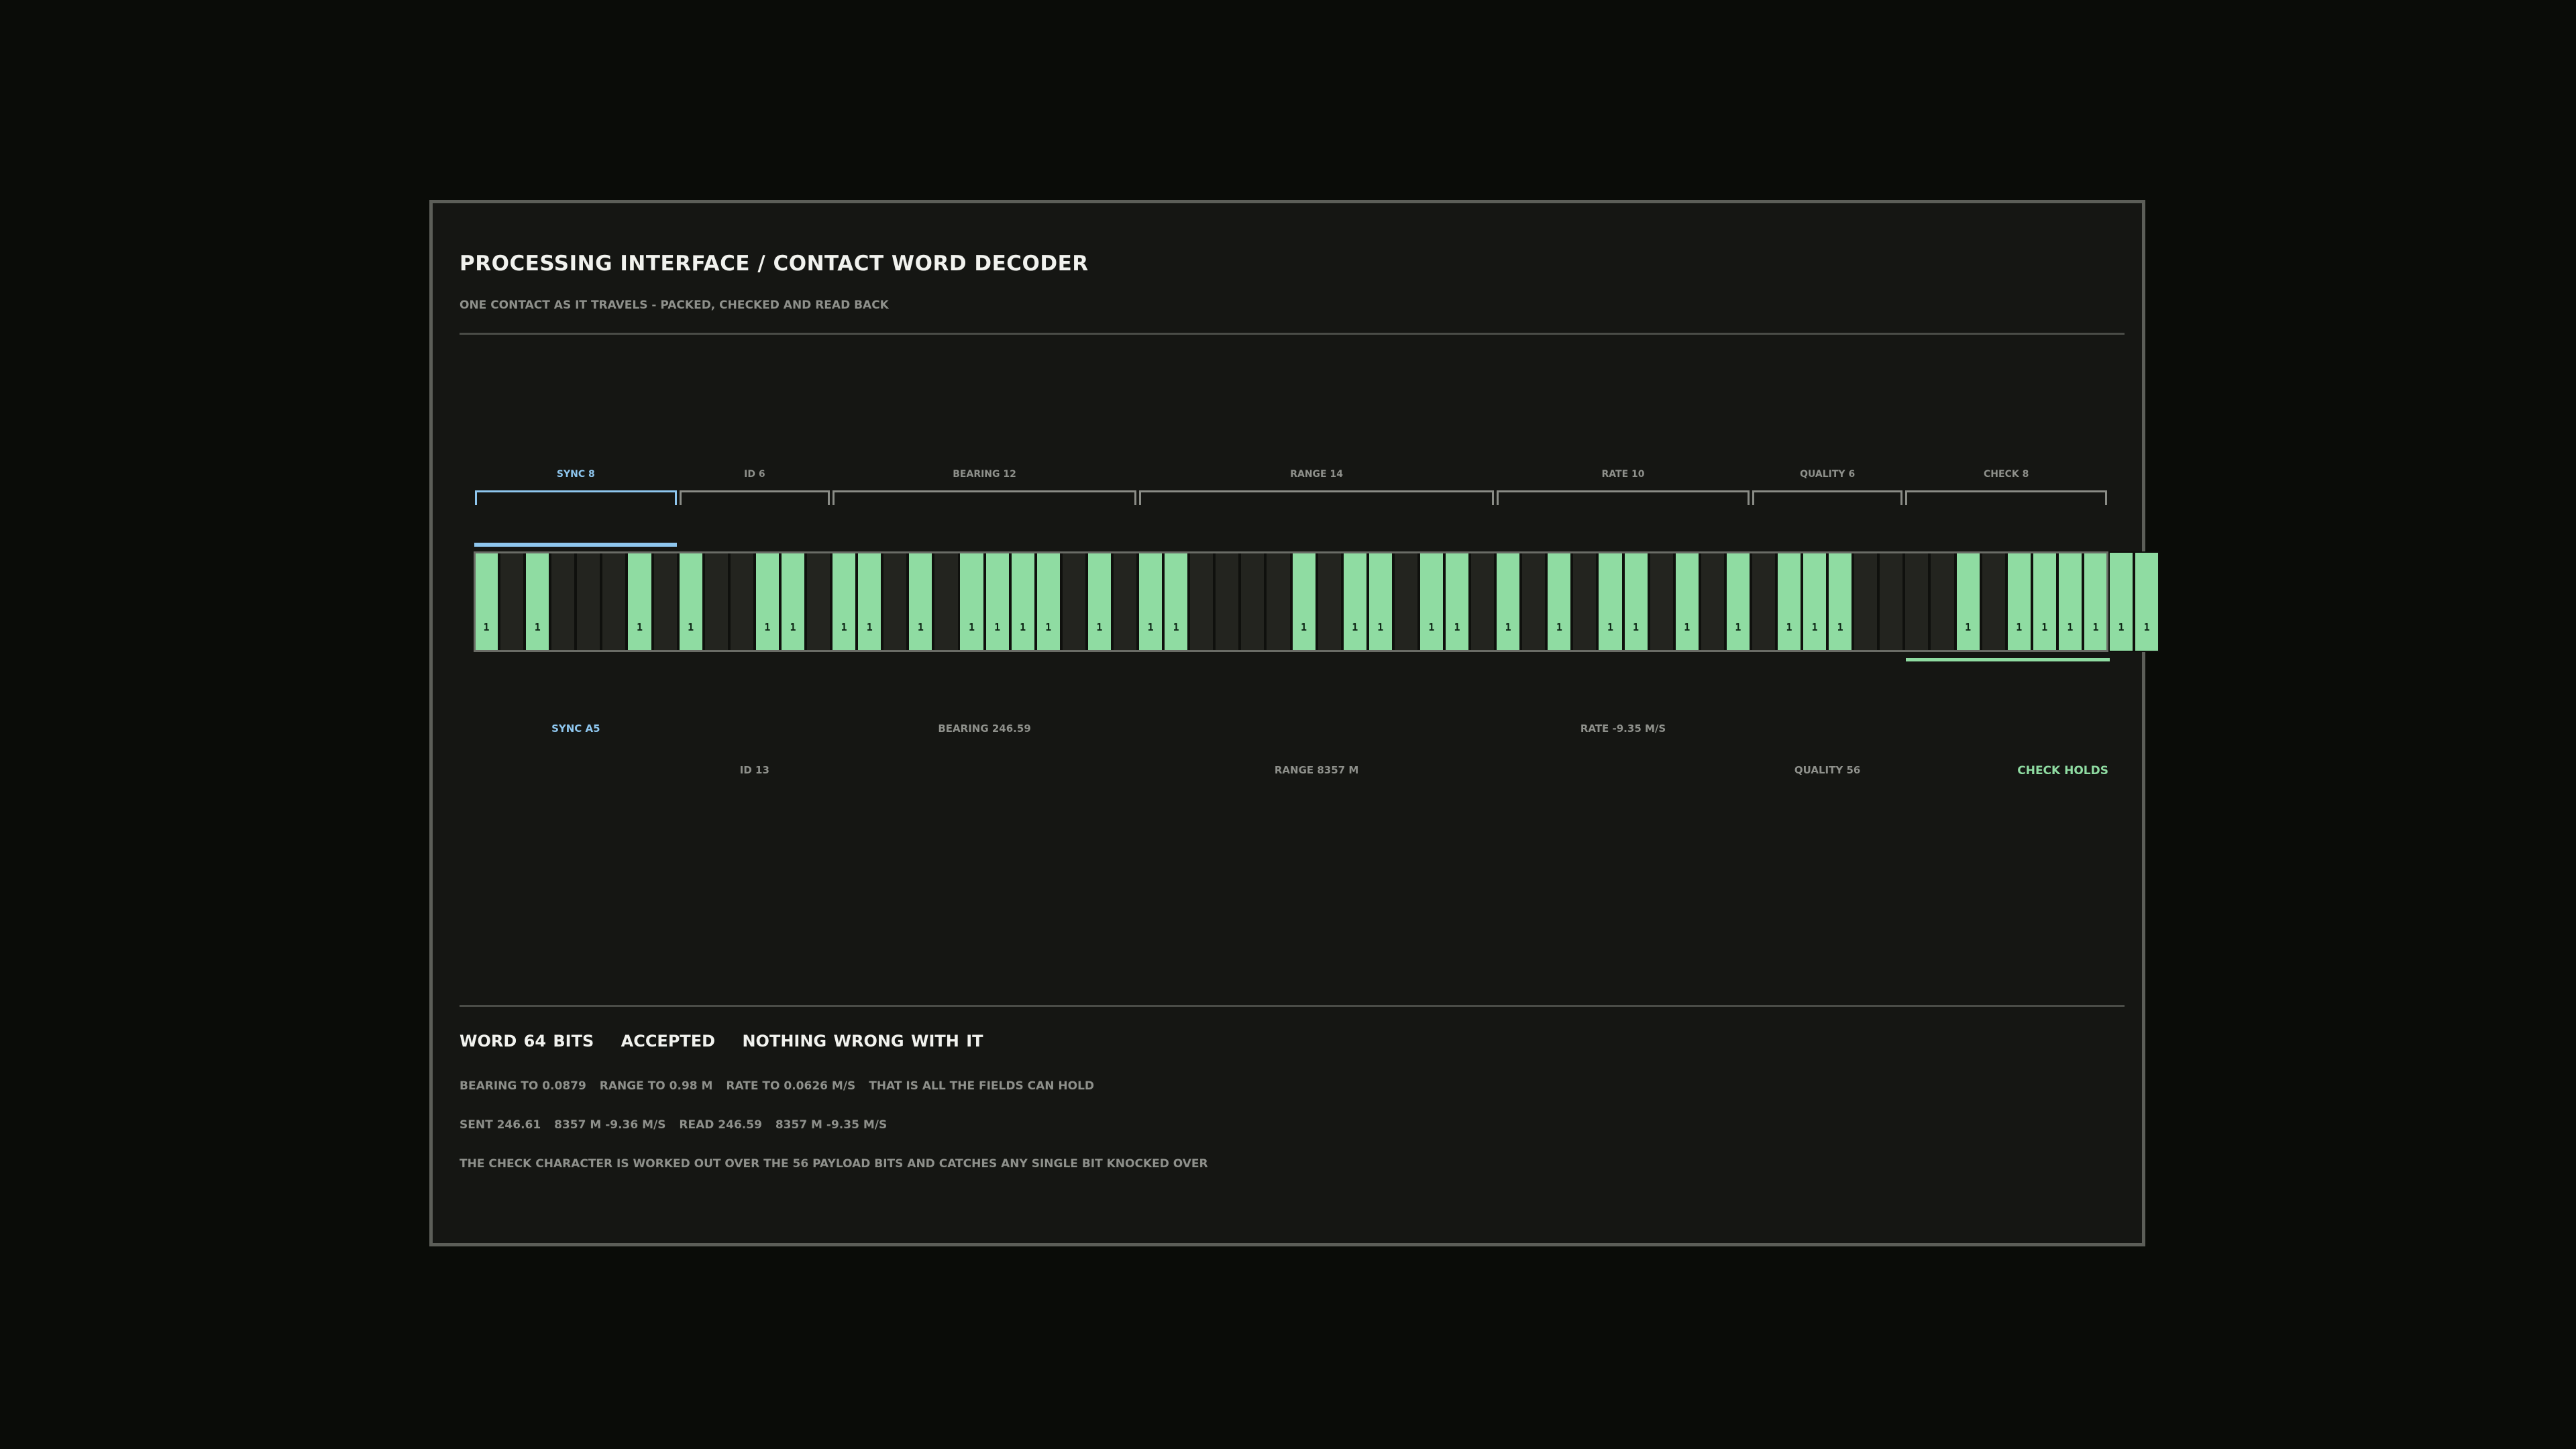 This screenshot has height=1449, width=2576. Describe the element at coordinates (576, 497) in the screenshot. I see `field-bracket-sync` at that location.